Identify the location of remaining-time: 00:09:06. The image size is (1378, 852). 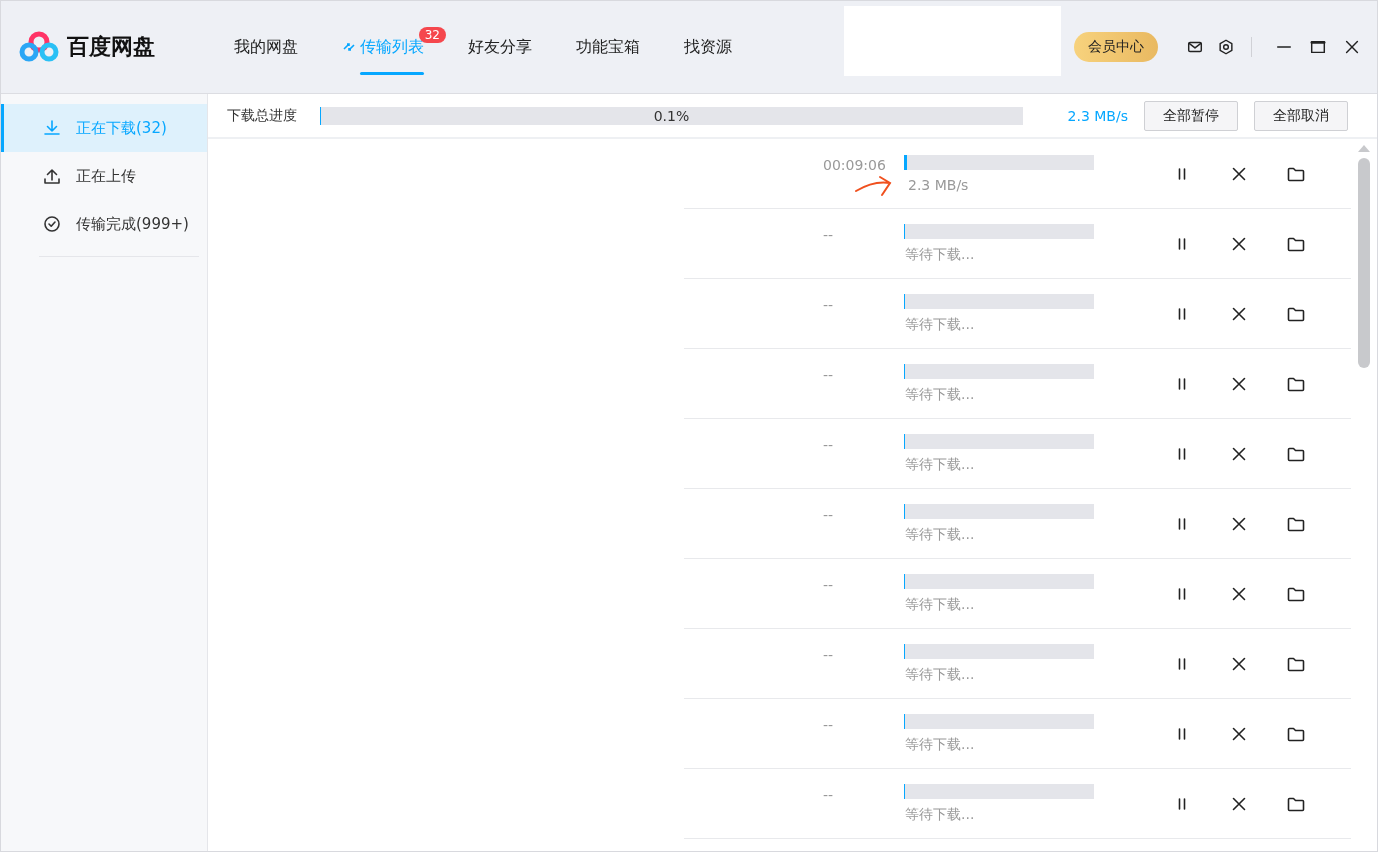
(854, 165).